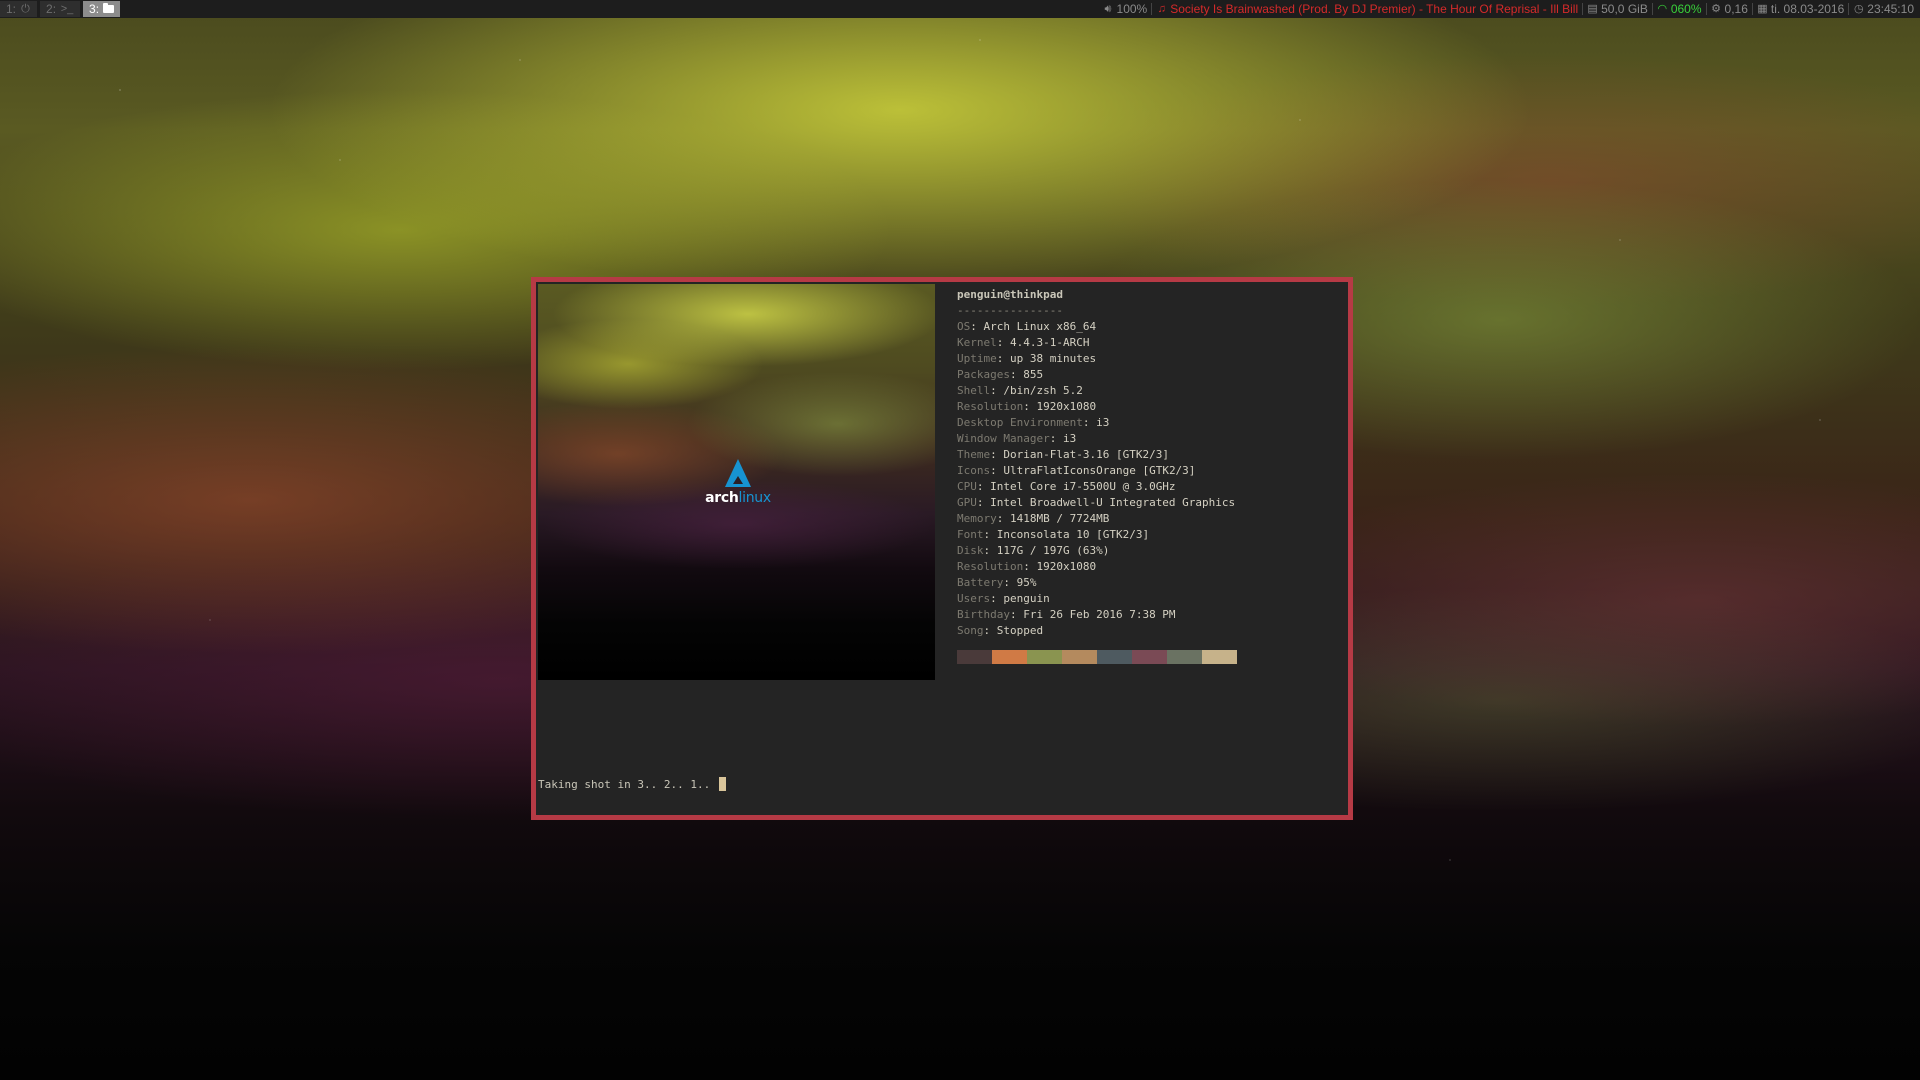 The image size is (1920, 1080). What do you see at coordinates (1807, 9) in the screenshot?
I see `date-value: ti. 08.03-2016` at bounding box center [1807, 9].